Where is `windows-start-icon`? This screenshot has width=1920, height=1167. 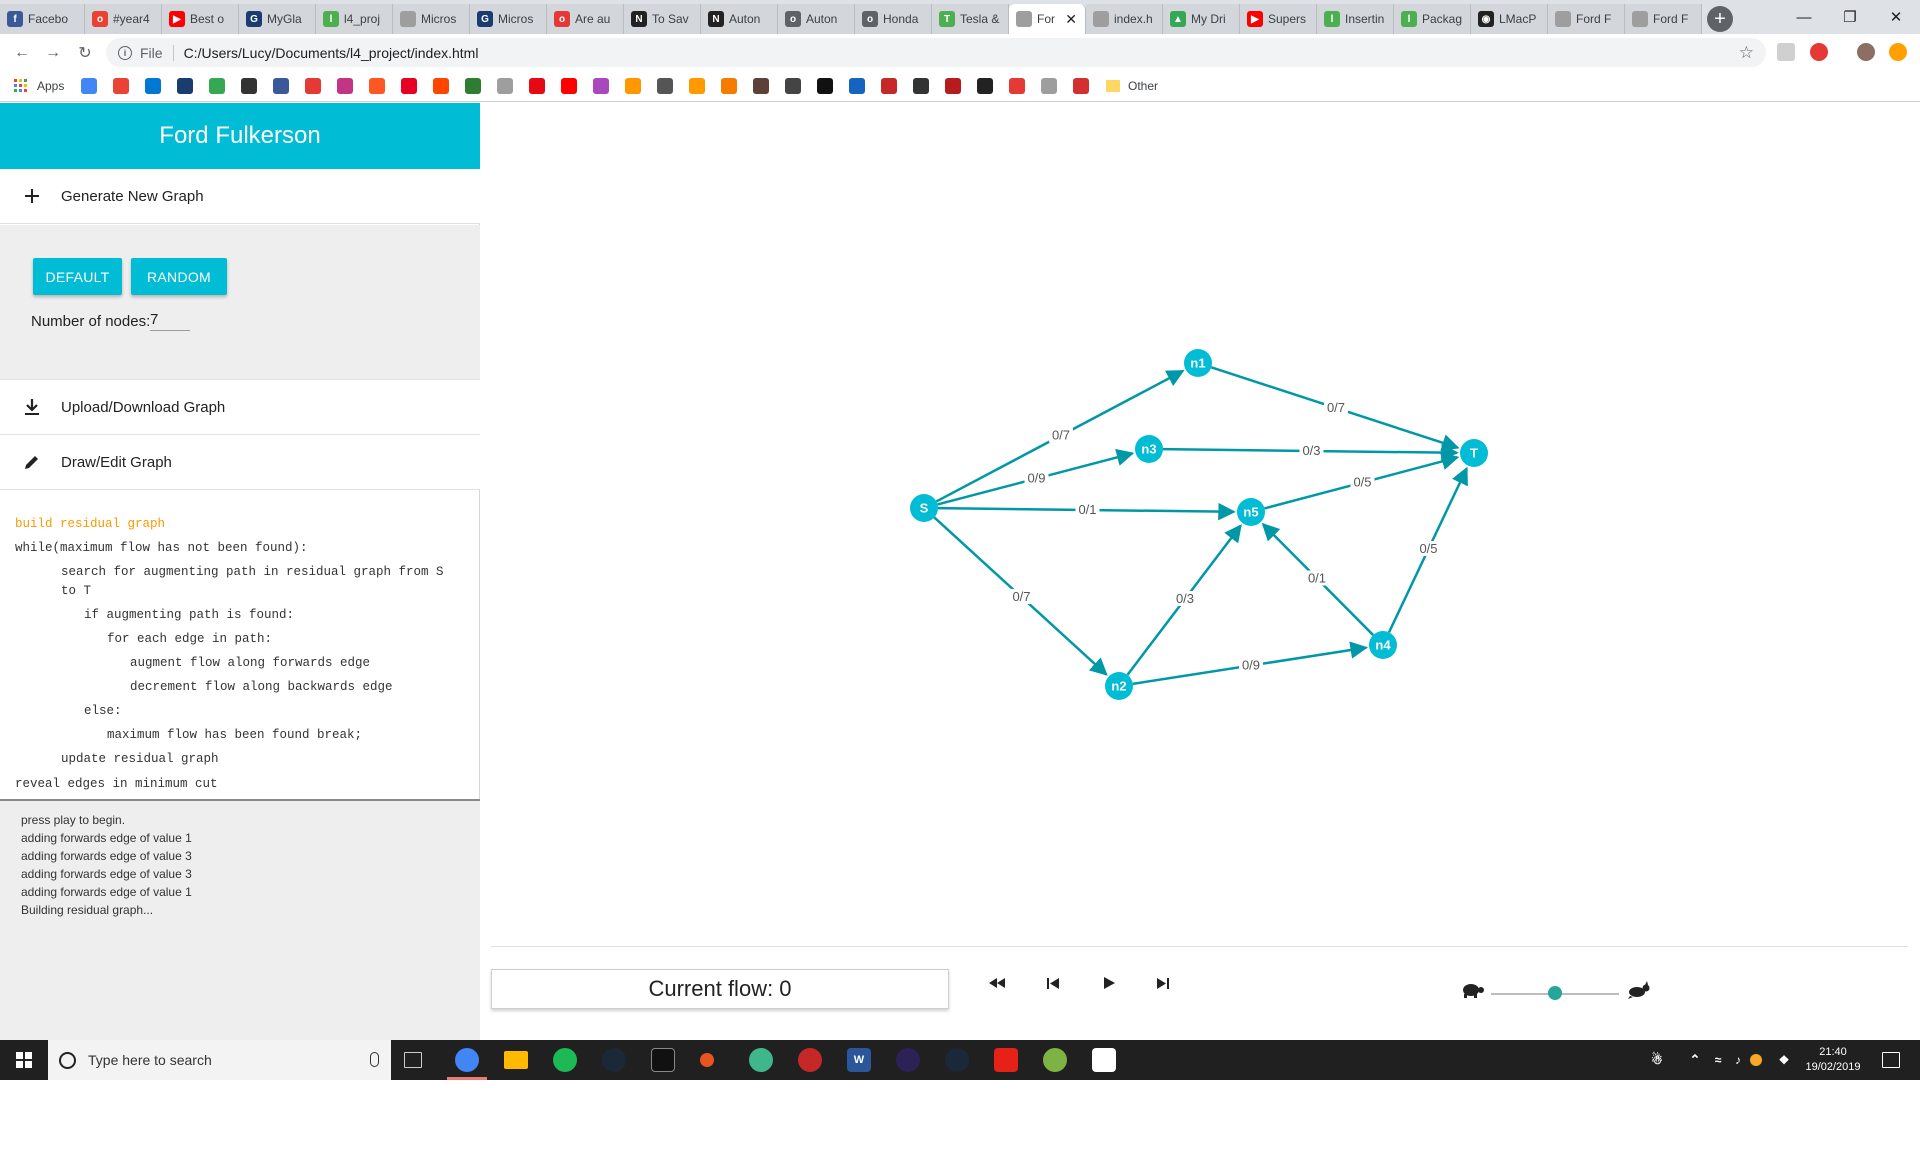 windows-start-icon is located at coordinates (24, 1060).